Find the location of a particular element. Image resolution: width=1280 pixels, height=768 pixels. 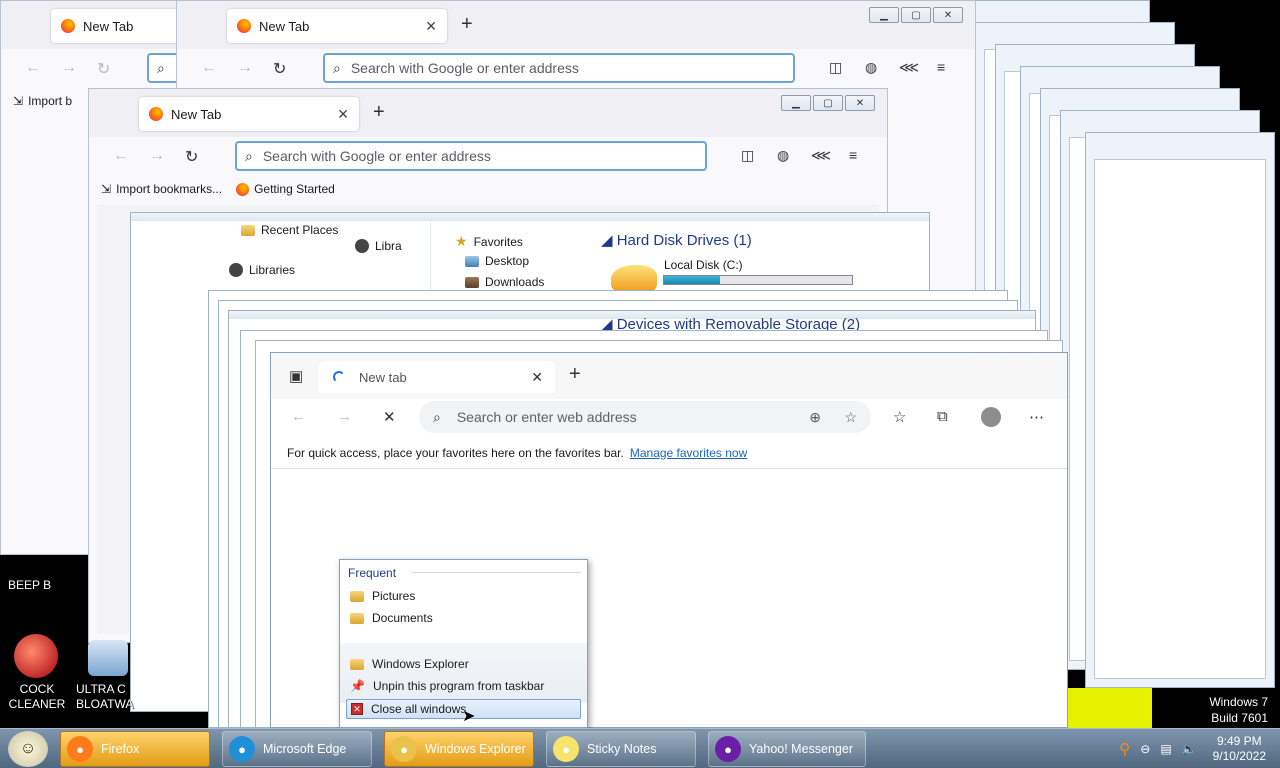

ultra-bloatware-icon is located at coordinates (108, 658).